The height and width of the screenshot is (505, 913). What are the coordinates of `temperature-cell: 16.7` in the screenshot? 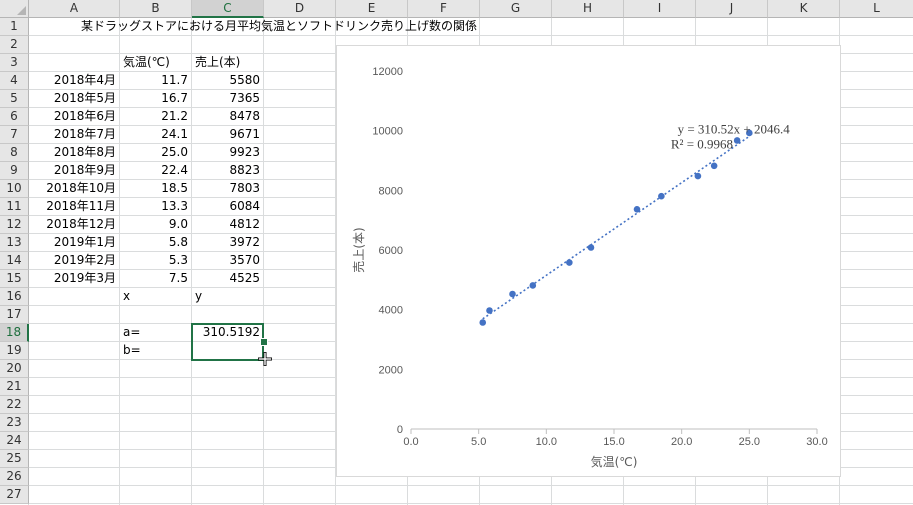 It's located at (156, 99).